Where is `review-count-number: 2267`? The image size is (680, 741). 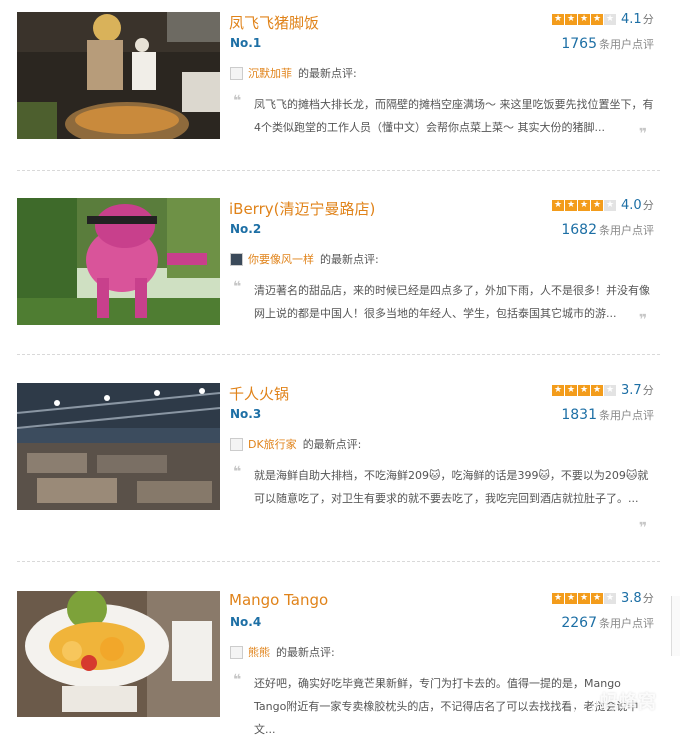 review-count-number: 2267 is located at coordinates (579, 623).